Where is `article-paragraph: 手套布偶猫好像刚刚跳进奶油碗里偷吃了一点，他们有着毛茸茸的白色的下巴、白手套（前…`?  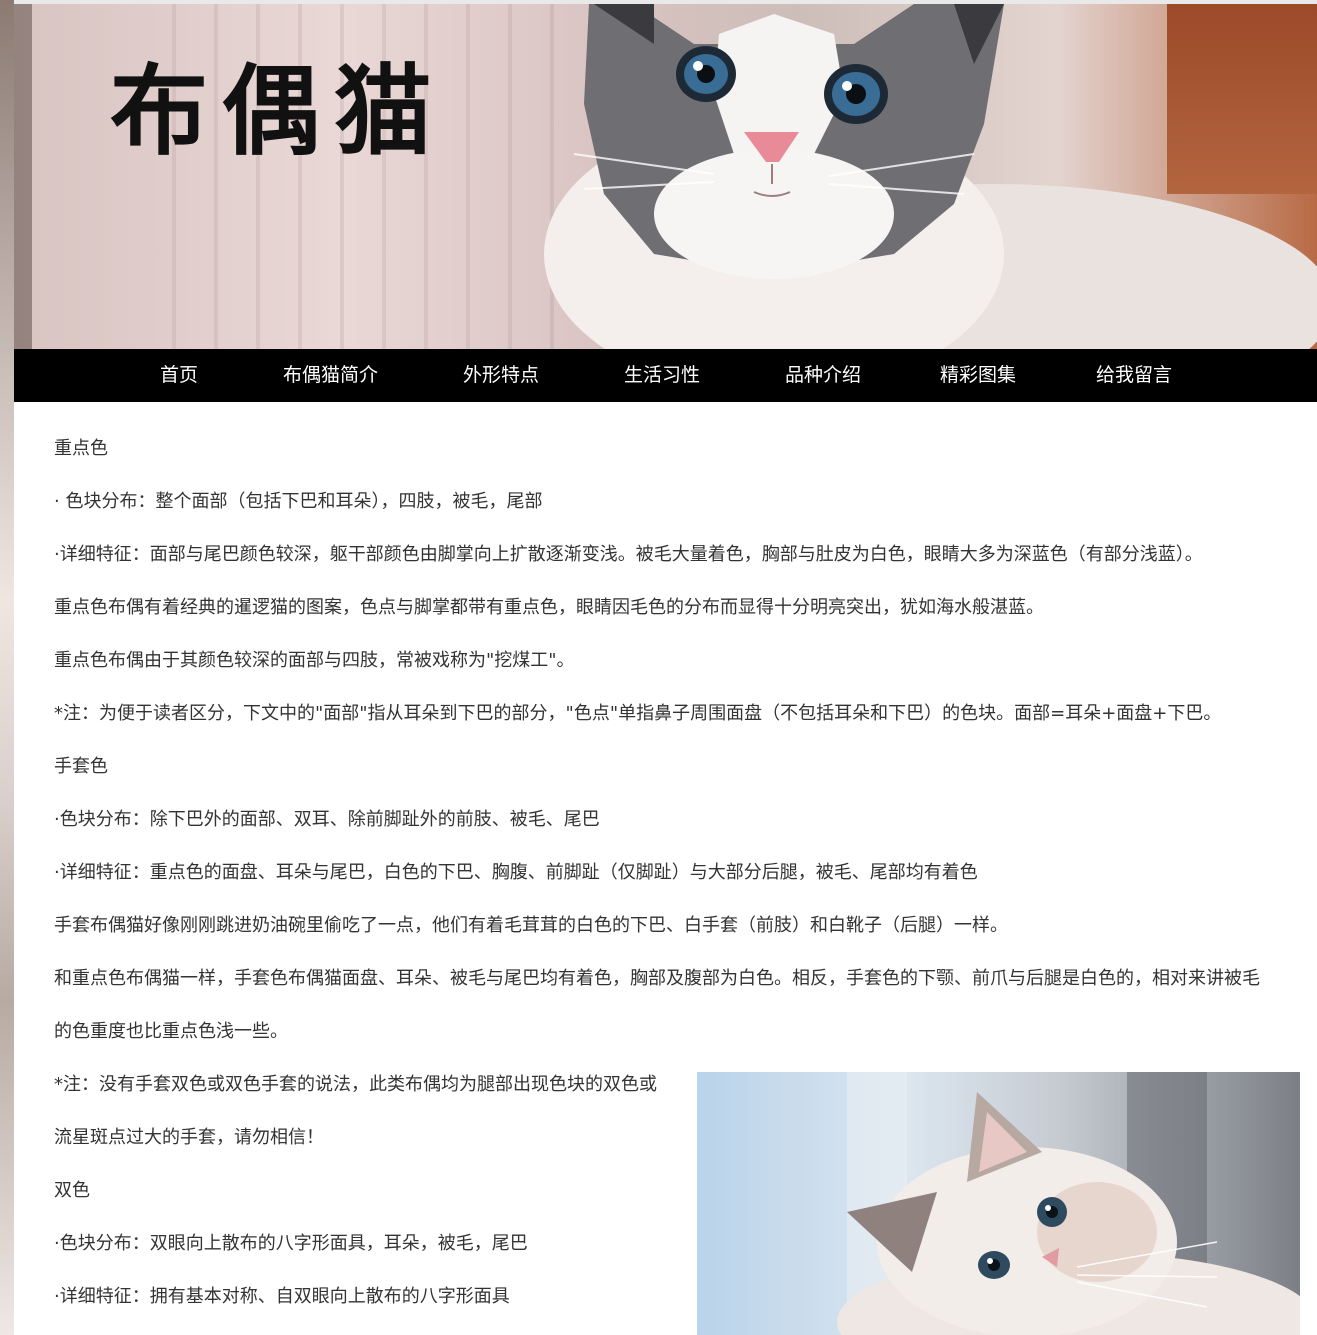
article-paragraph: 手套布偶猫好像刚刚跳进奶油碗里偷吃了一点，他们有着毛茸茸的白色的下巴、白手套（前… is located at coordinates (531, 925).